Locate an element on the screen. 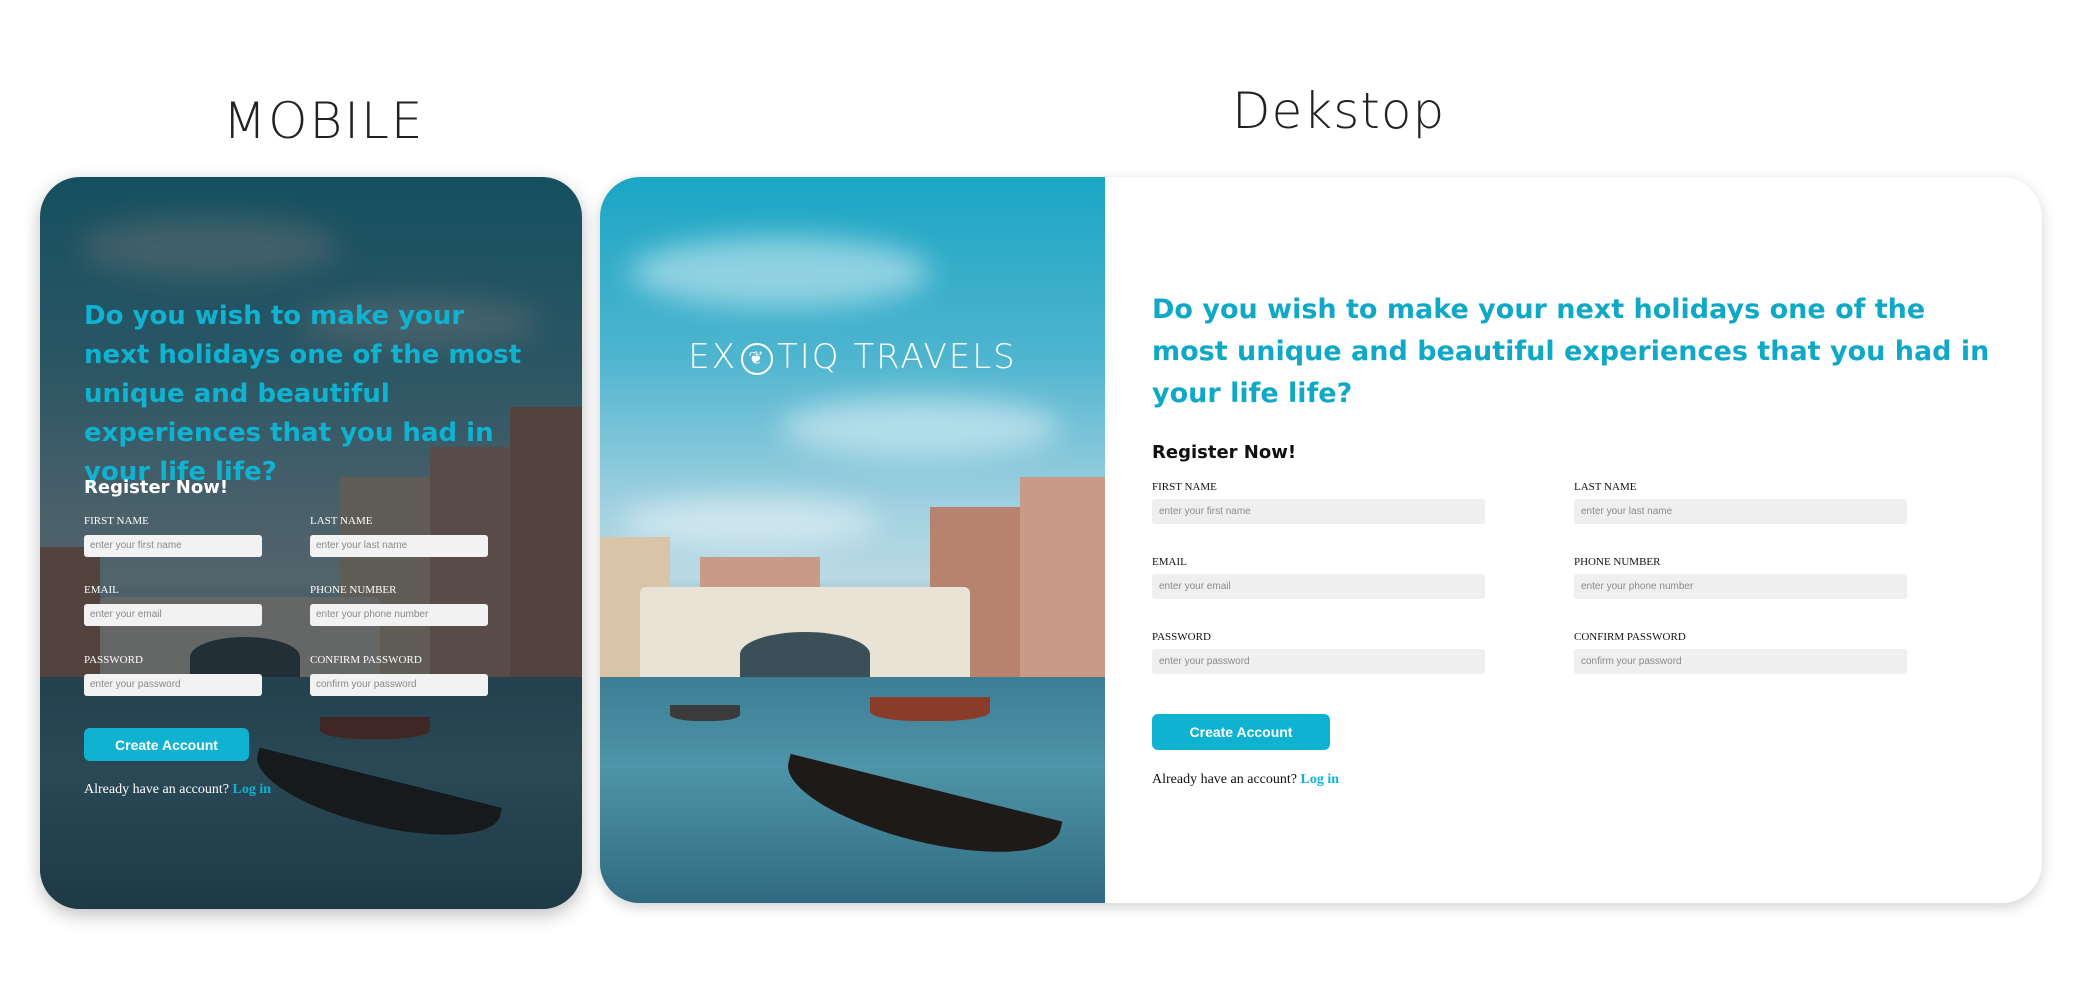  brand-logo: EX ❦ TIQ TRAVELS is located at coordinates (852, 357).